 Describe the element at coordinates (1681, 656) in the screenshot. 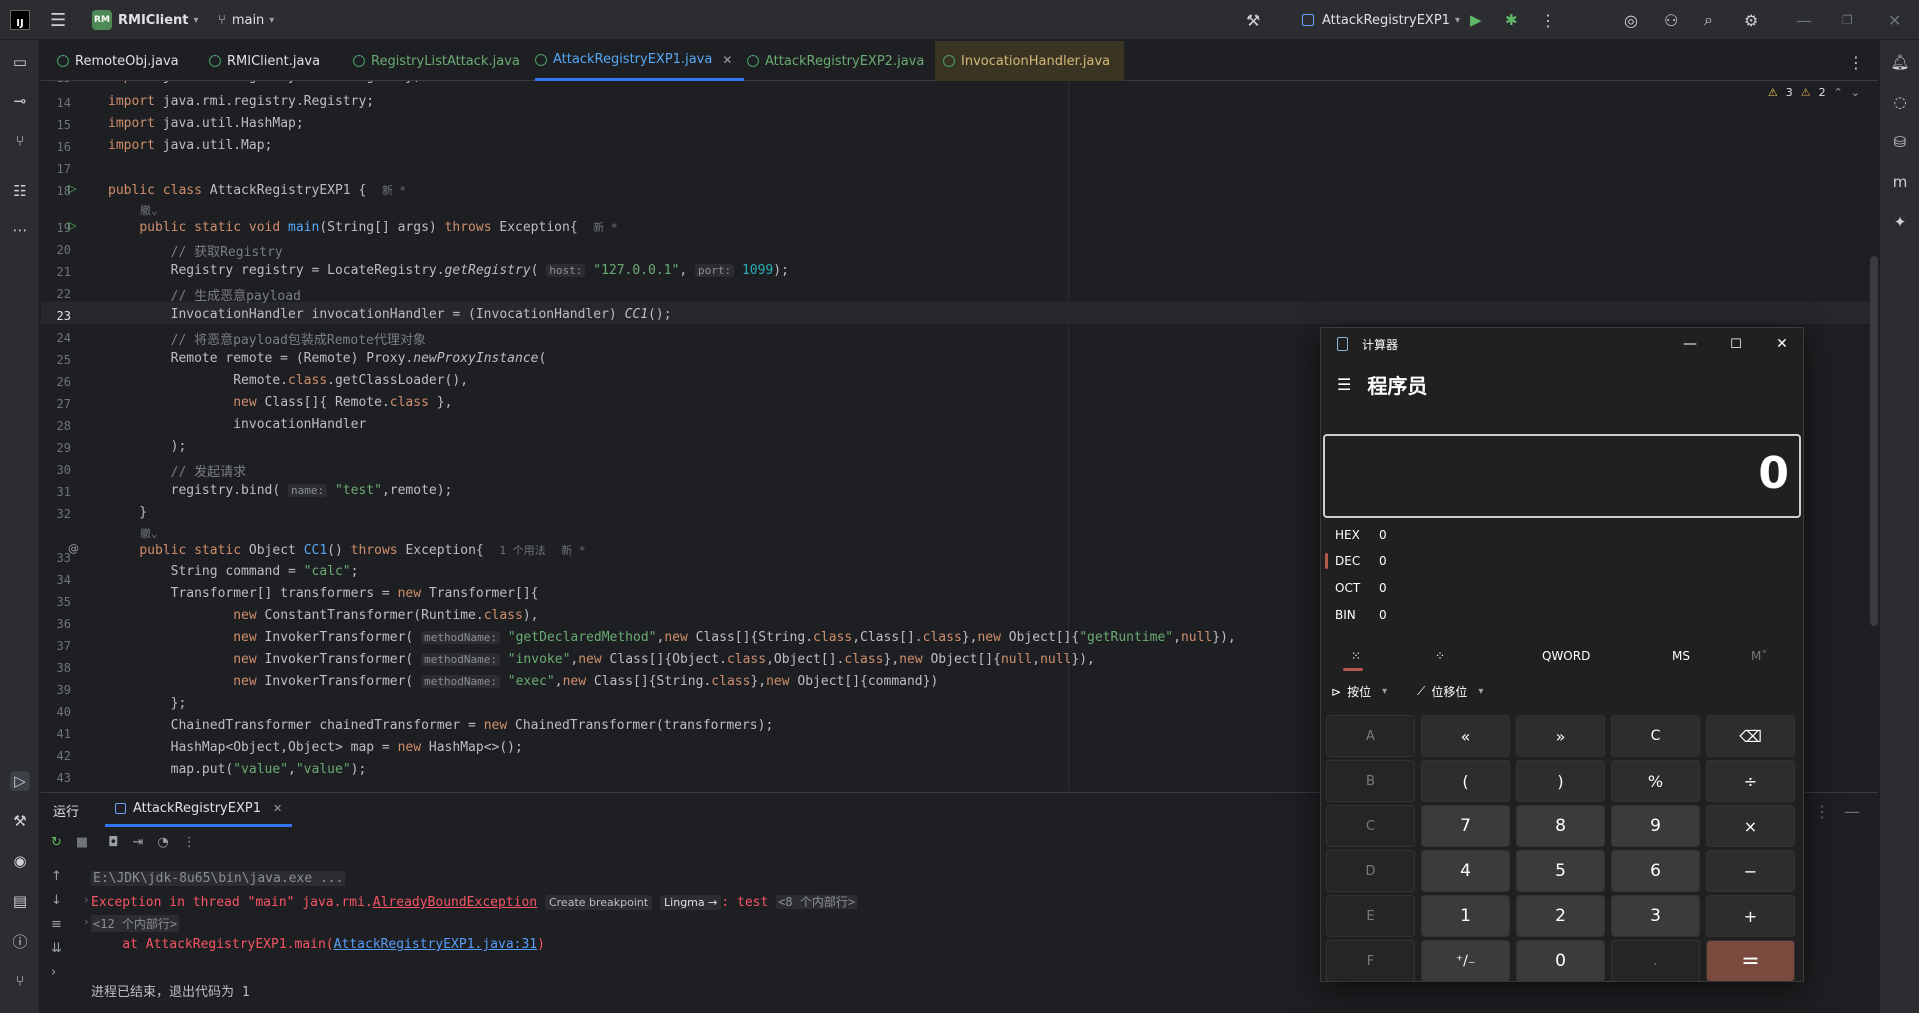

I see `memory-store-button: MS` at that location.